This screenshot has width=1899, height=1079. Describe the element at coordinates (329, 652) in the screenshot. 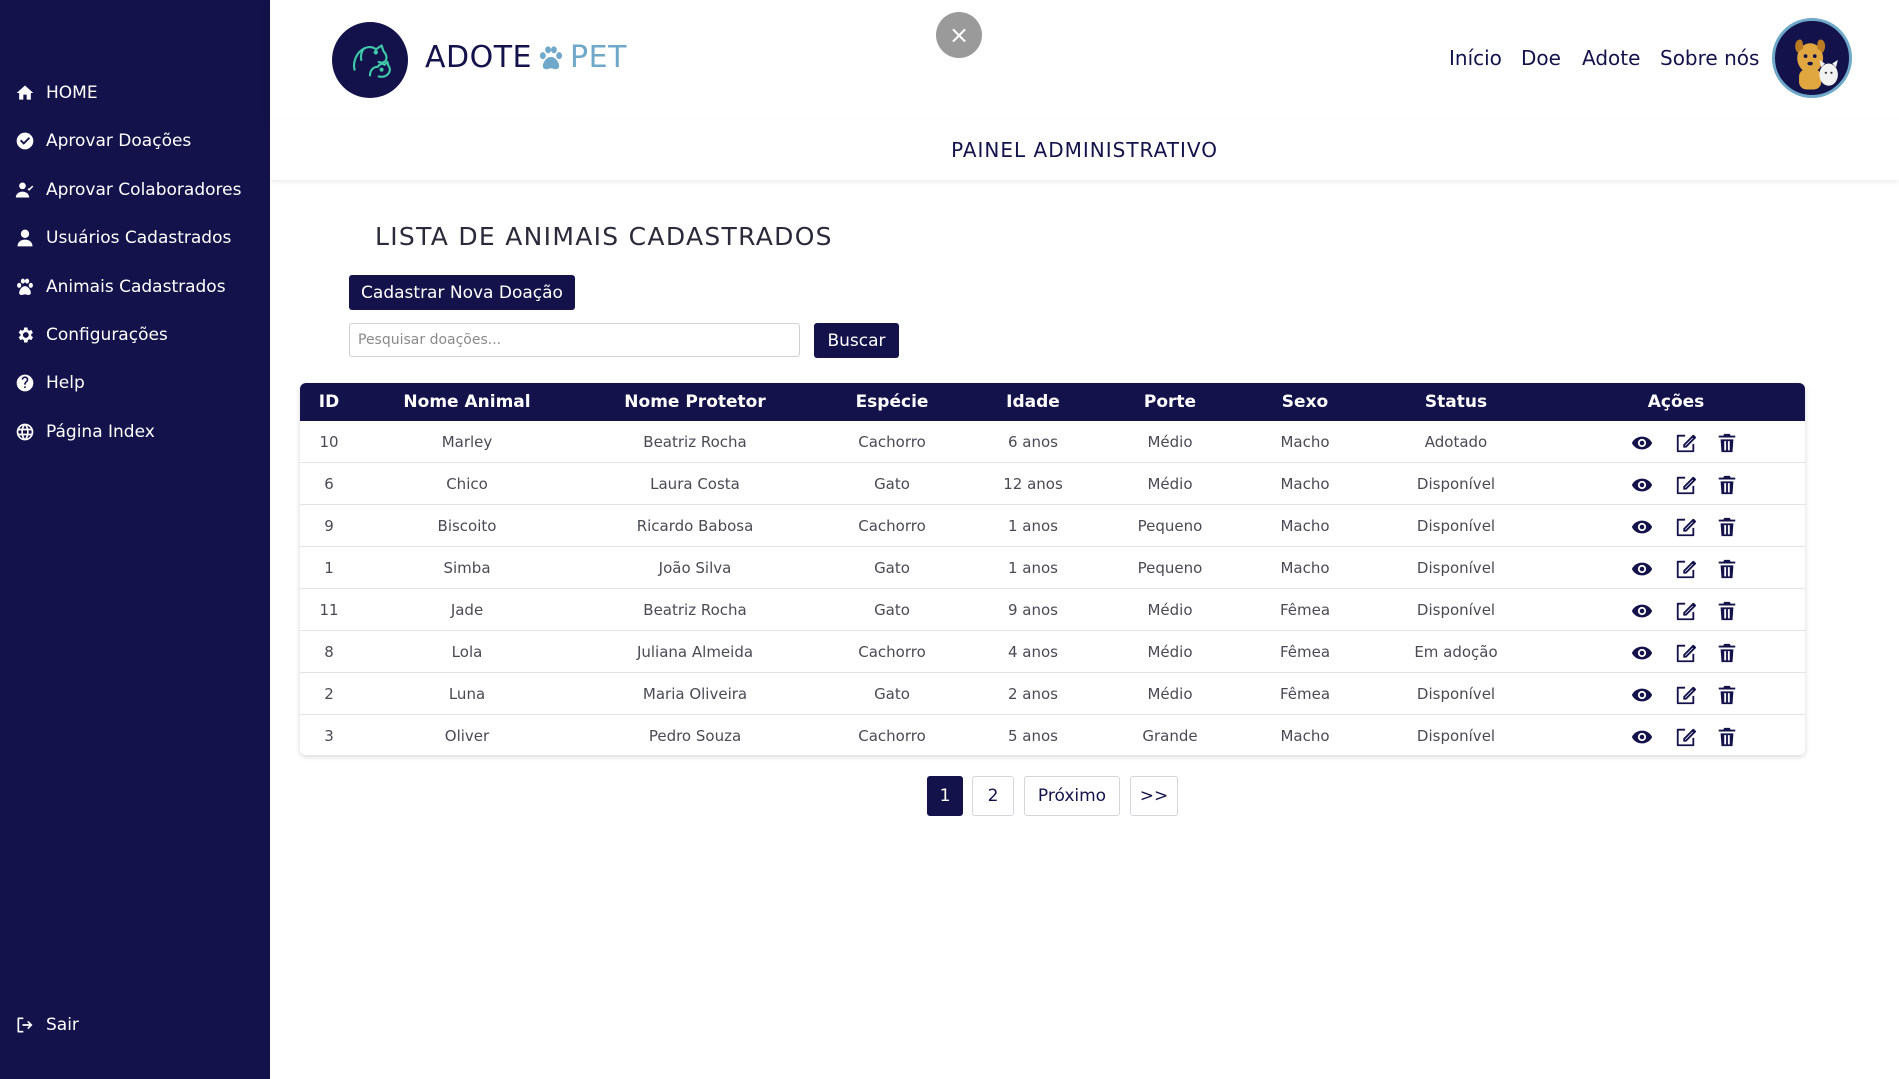

I see `cell-id: 8` at that location.